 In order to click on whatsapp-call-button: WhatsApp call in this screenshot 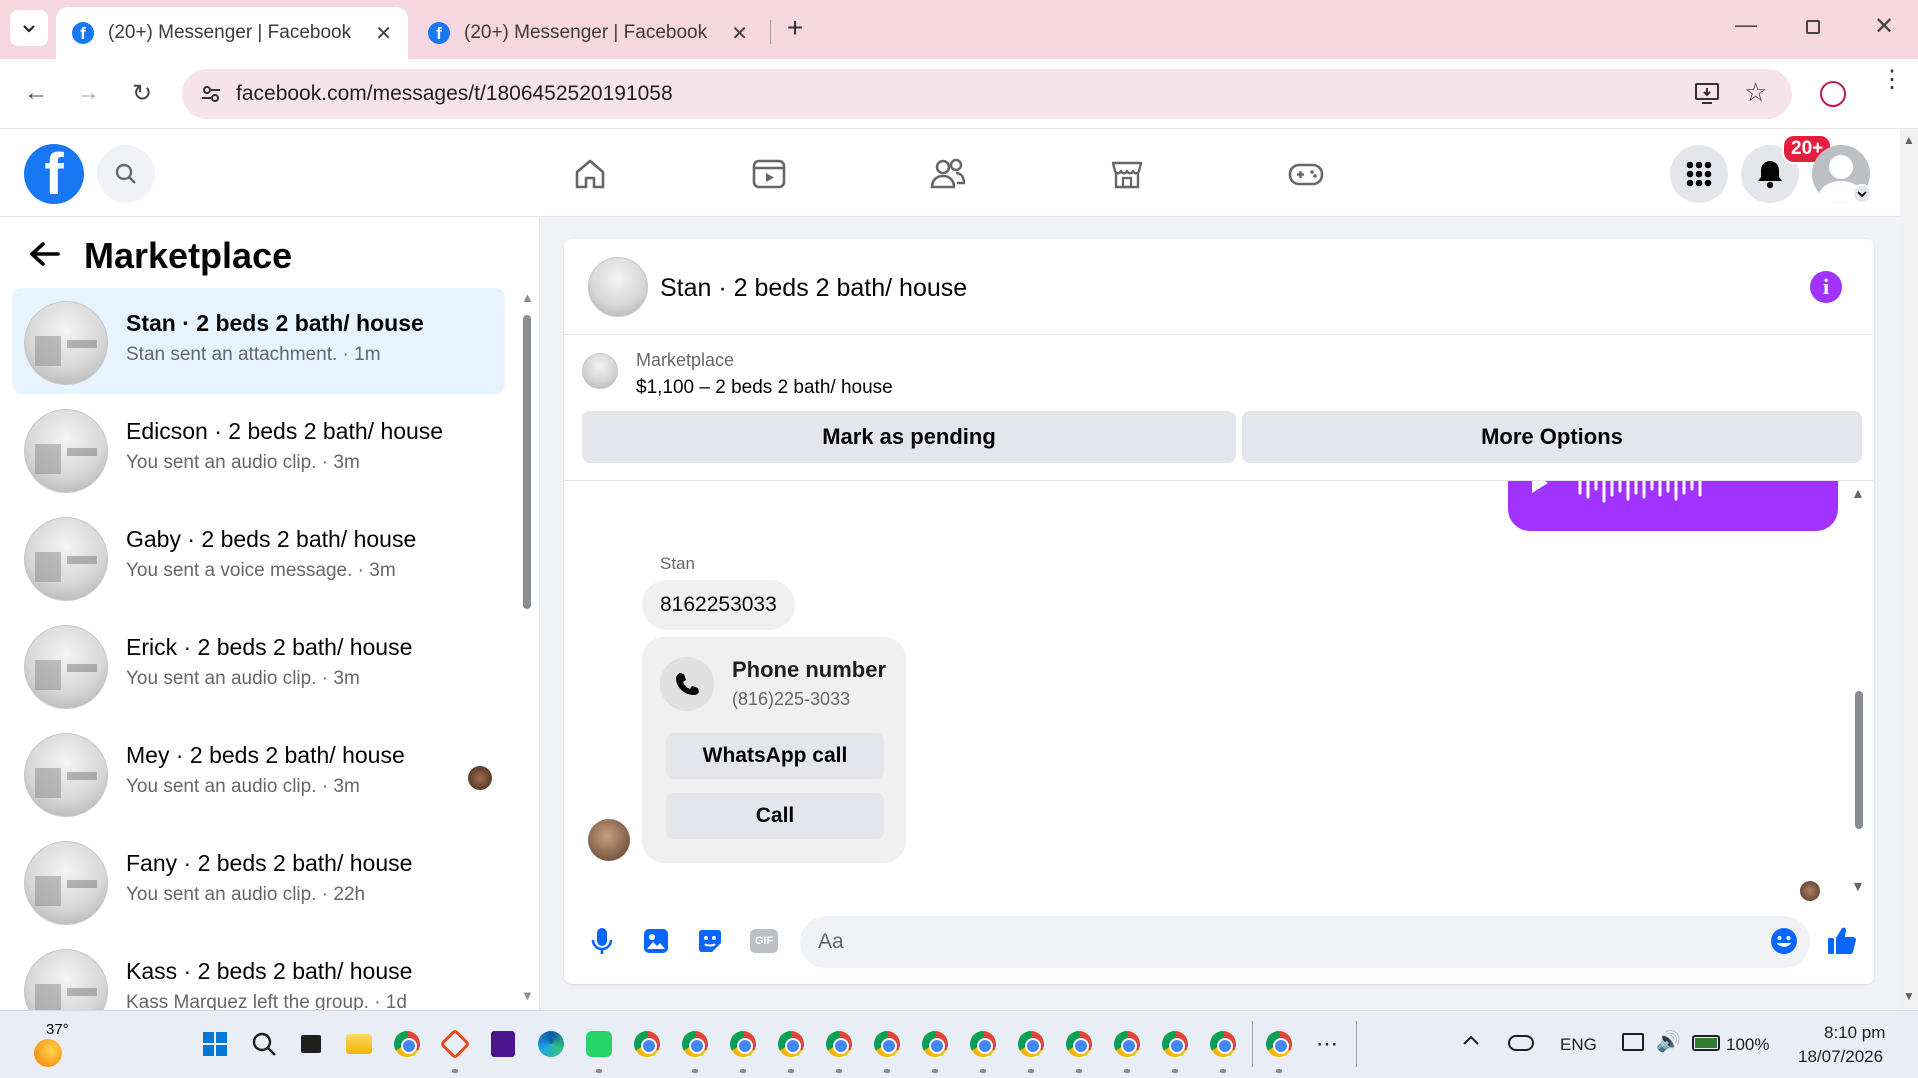, I will do `click(775, 756)`.